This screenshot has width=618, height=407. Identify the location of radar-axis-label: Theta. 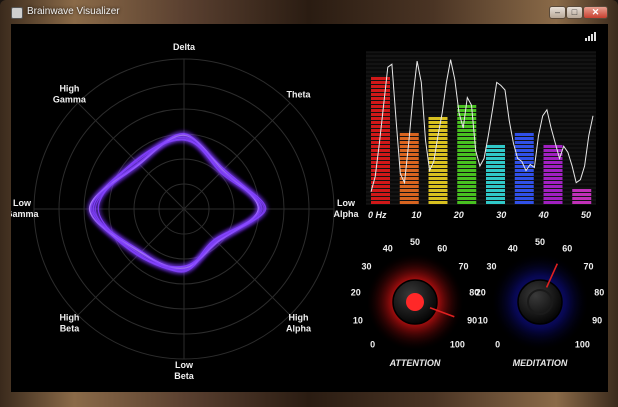
(299, 94).